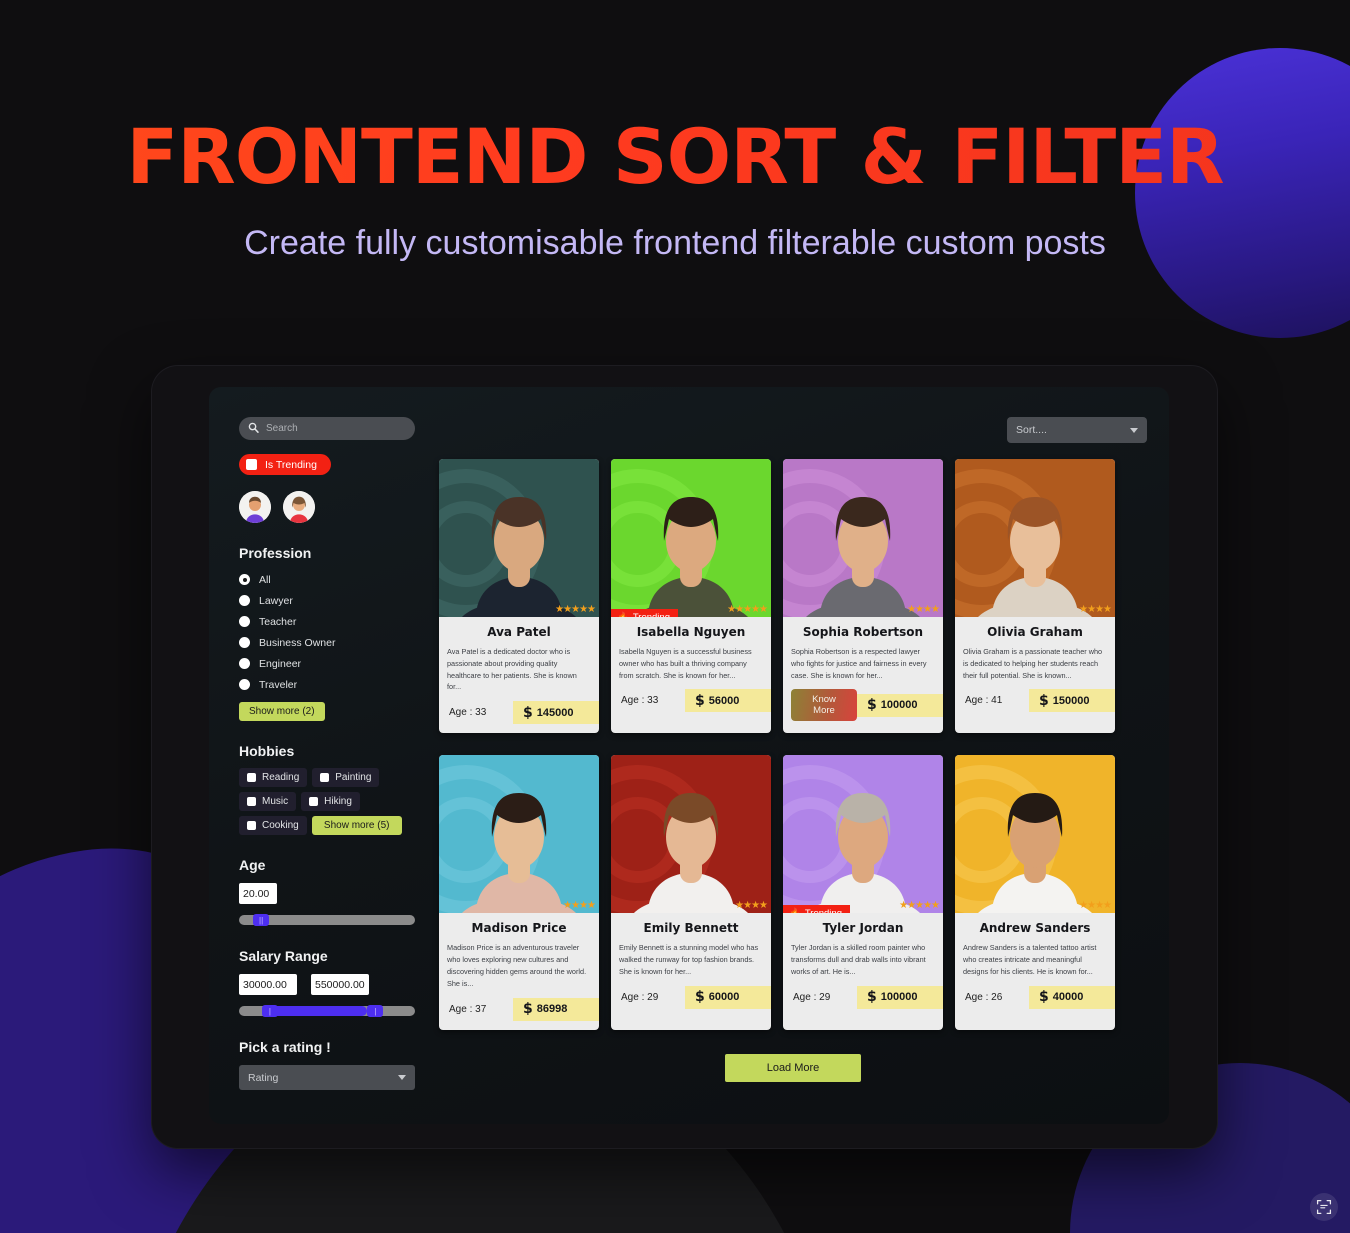 This screenshot has width=1350, height=1233. Describe the element at coordinates (261, 920) in the screenshot. I see `age-slider-handle: ||` at that location.